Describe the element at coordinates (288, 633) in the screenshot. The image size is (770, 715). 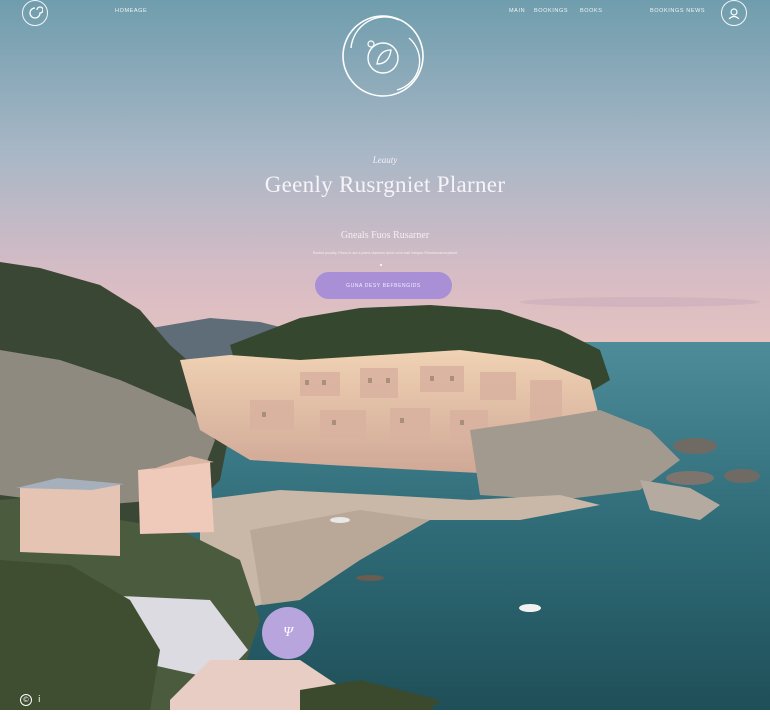
I see `floating-action-button: Ψ` at that location.